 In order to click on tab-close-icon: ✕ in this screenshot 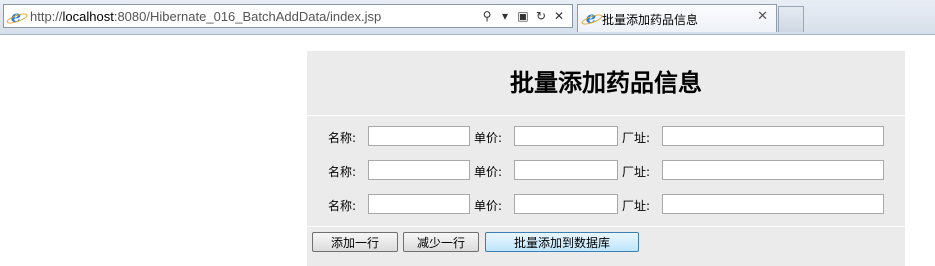, I will do `click(762, 16)`.